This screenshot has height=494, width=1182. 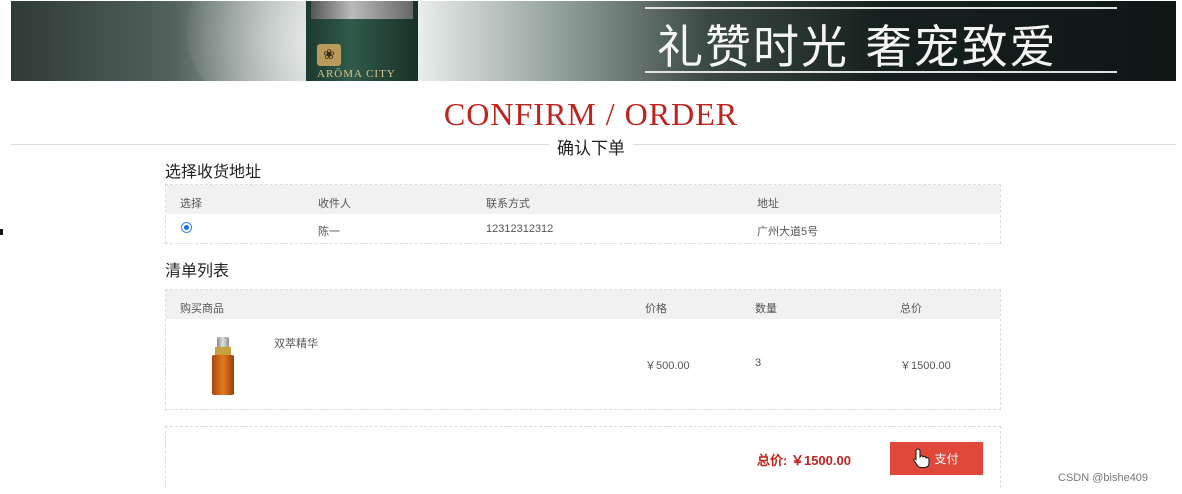 I want to click on pay-button-label: 支付, so click(x=946, y=459).